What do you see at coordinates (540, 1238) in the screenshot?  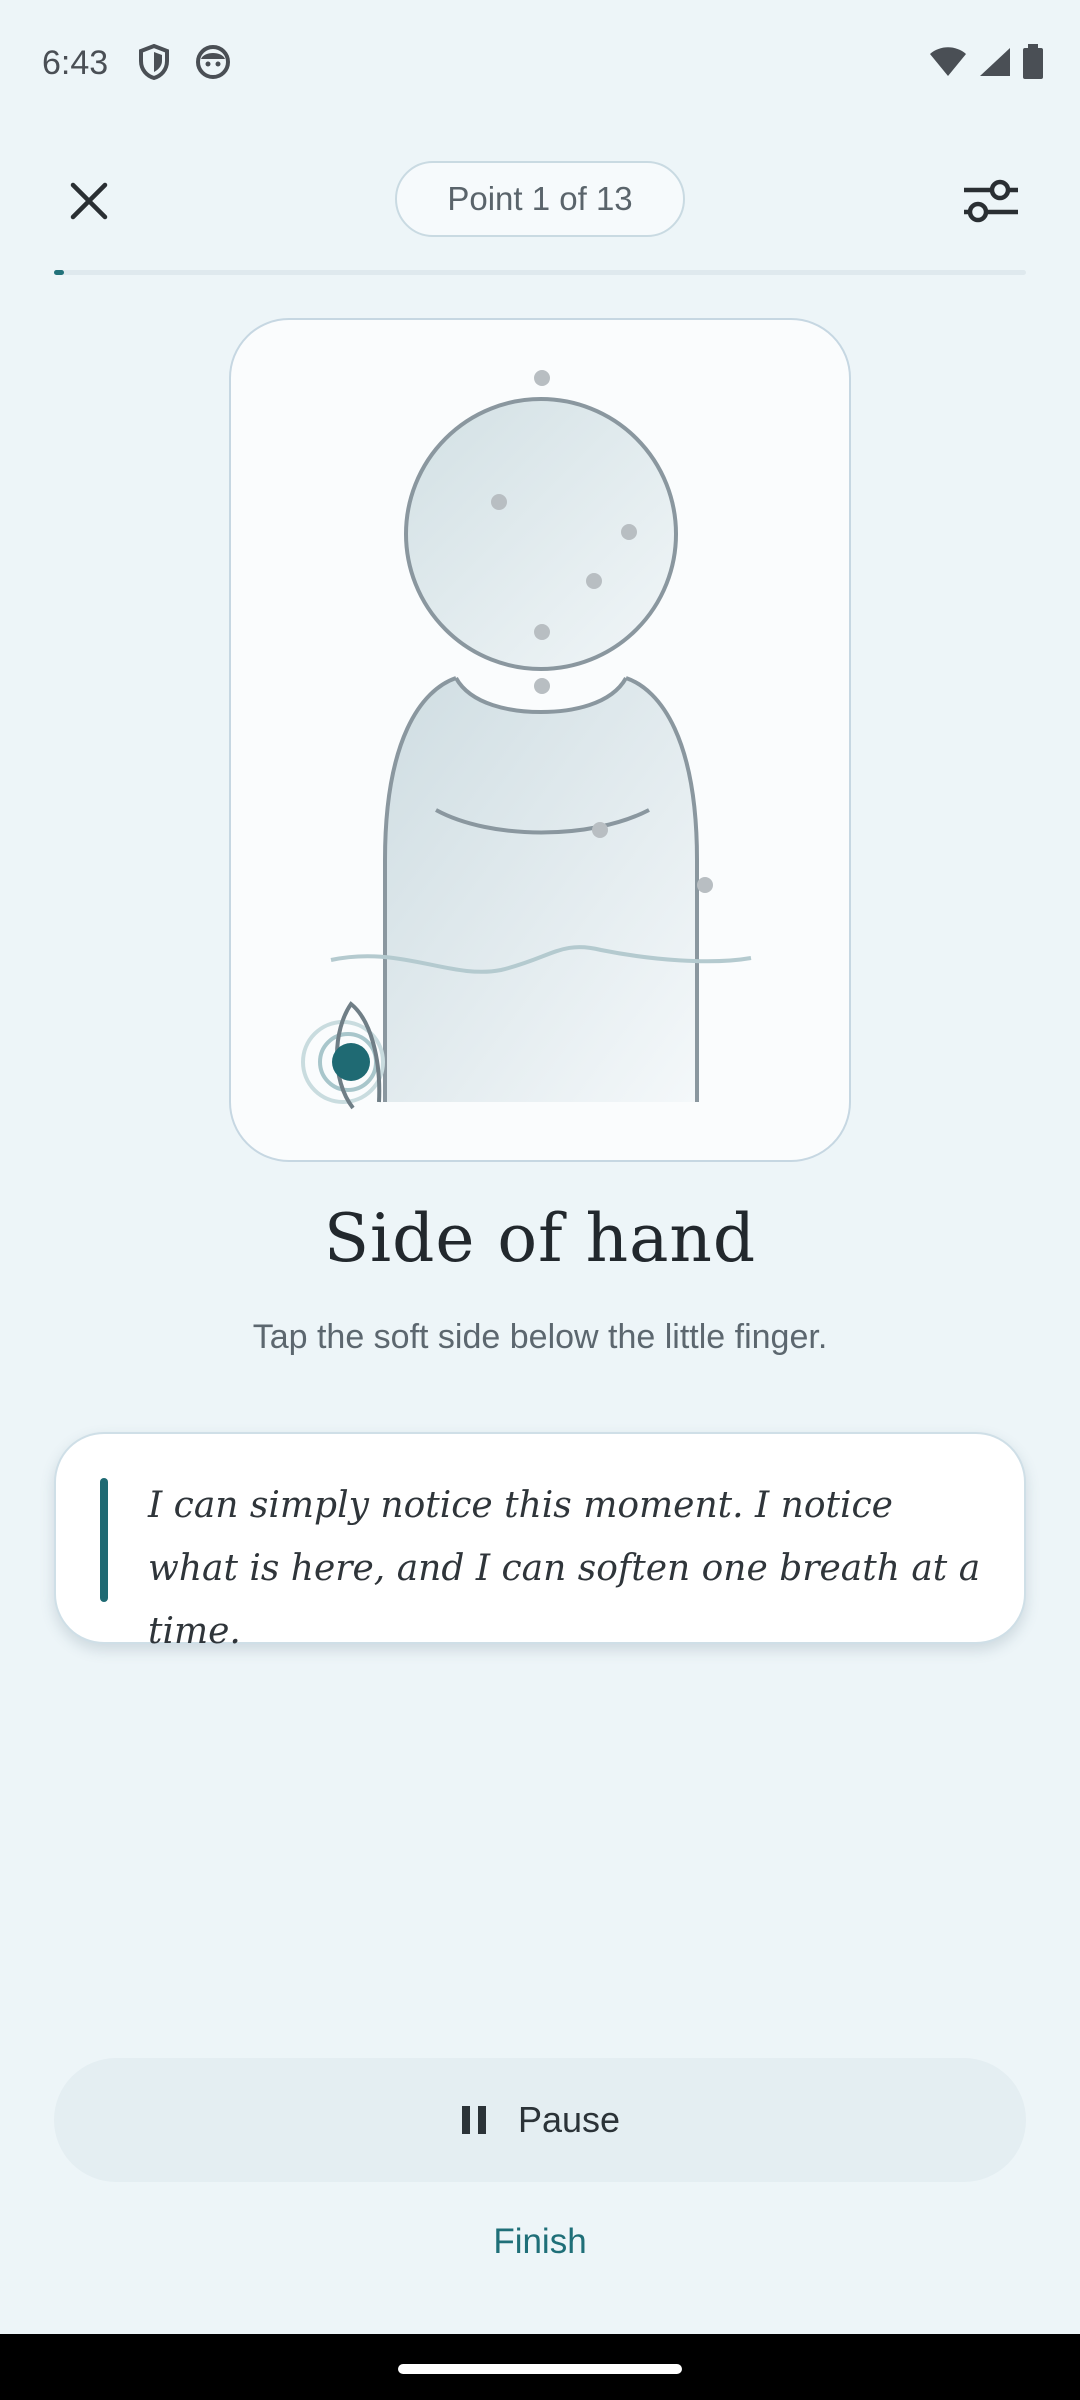 I see `point-title: Side of hand` at bounding box center [540, 1238].